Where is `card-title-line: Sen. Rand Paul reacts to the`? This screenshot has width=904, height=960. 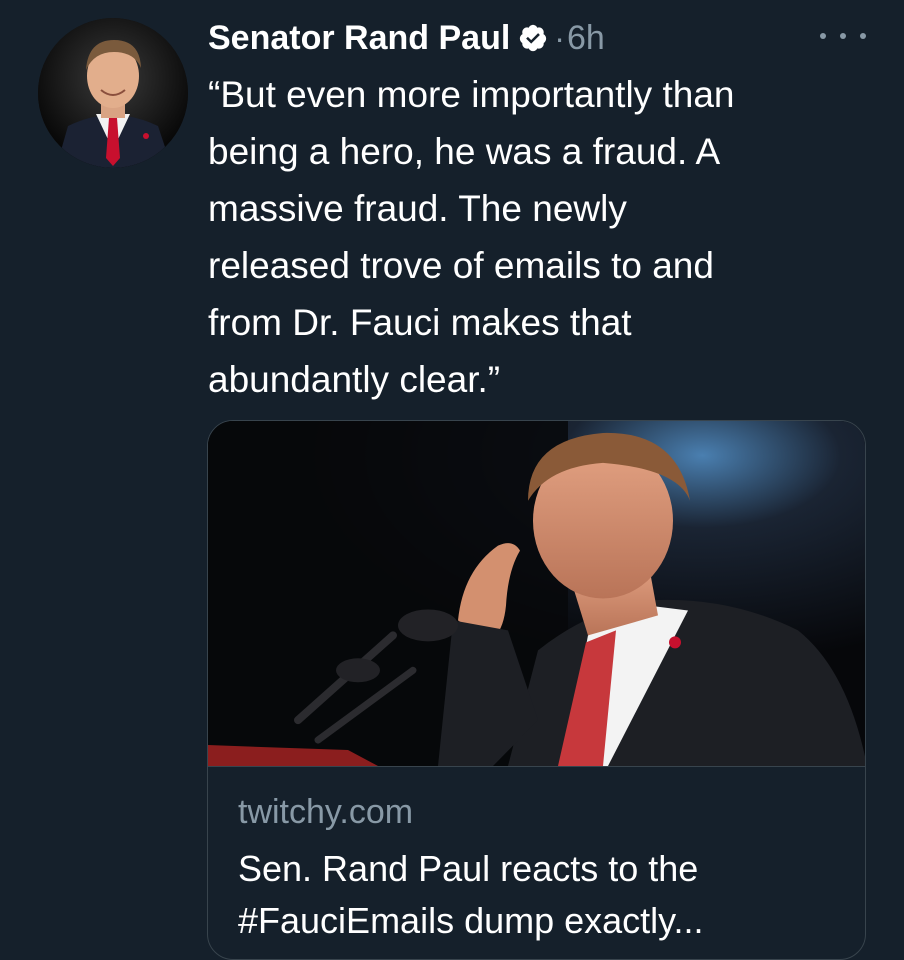
card-title-line: Sen. Rand Paul reacts to the is located at coordinates (468, 868).